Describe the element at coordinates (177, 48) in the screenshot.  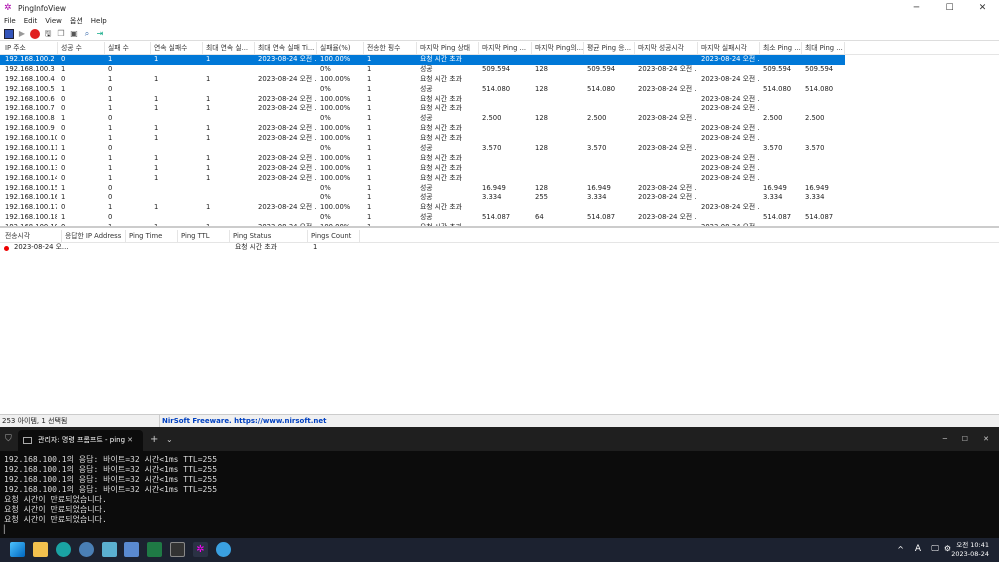
I see `column-header: 연속 실패수` at that location.